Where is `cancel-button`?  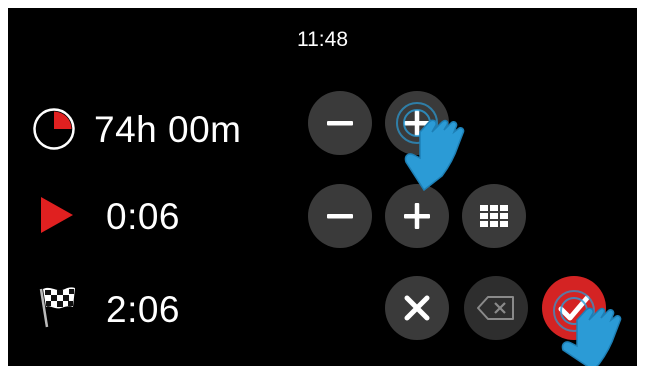
cancel-button is located at coordinates (417, 308).